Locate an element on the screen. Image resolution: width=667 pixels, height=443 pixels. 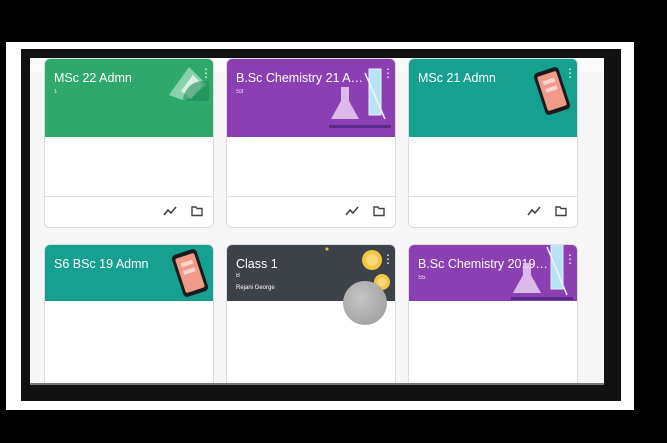
sparkle-icon is located at coordinates (327, 249).